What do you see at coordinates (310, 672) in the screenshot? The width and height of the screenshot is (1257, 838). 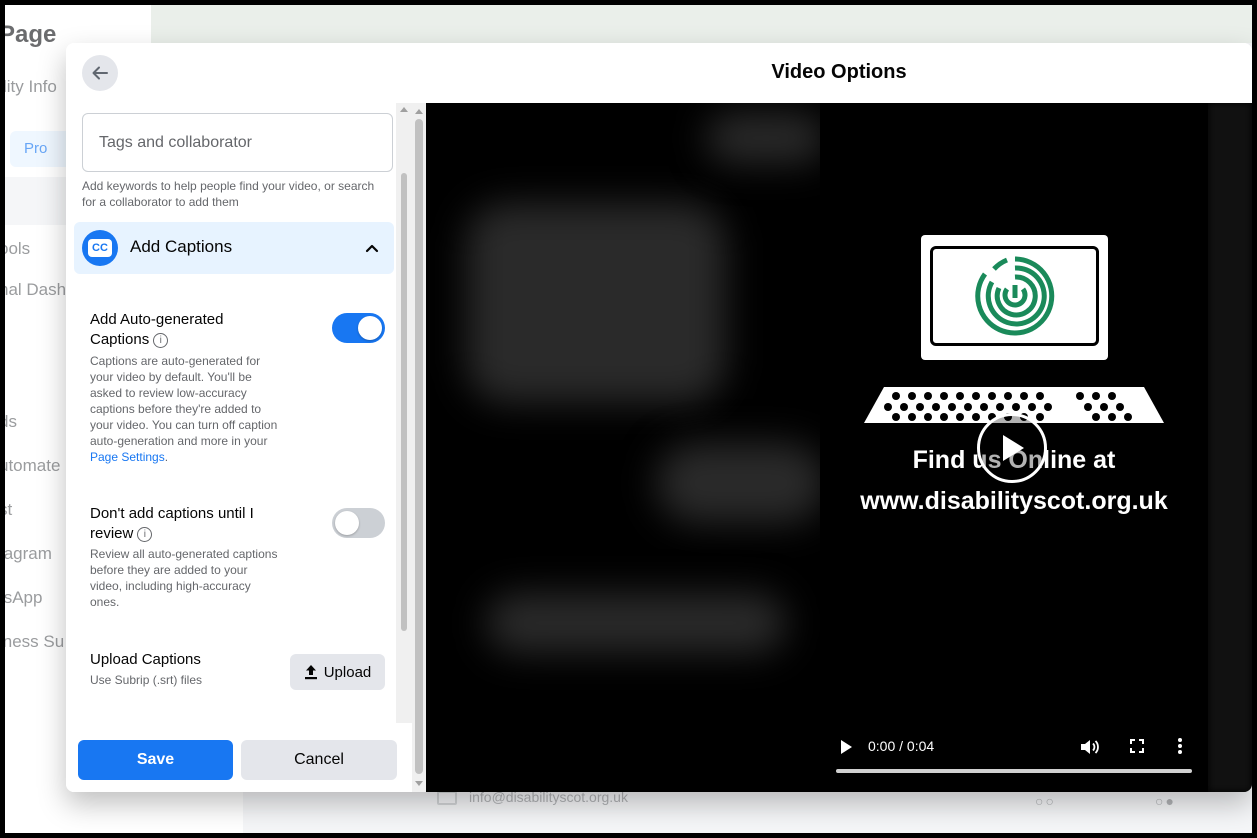 I see `upload-icon` at bounding box center [310, 672].